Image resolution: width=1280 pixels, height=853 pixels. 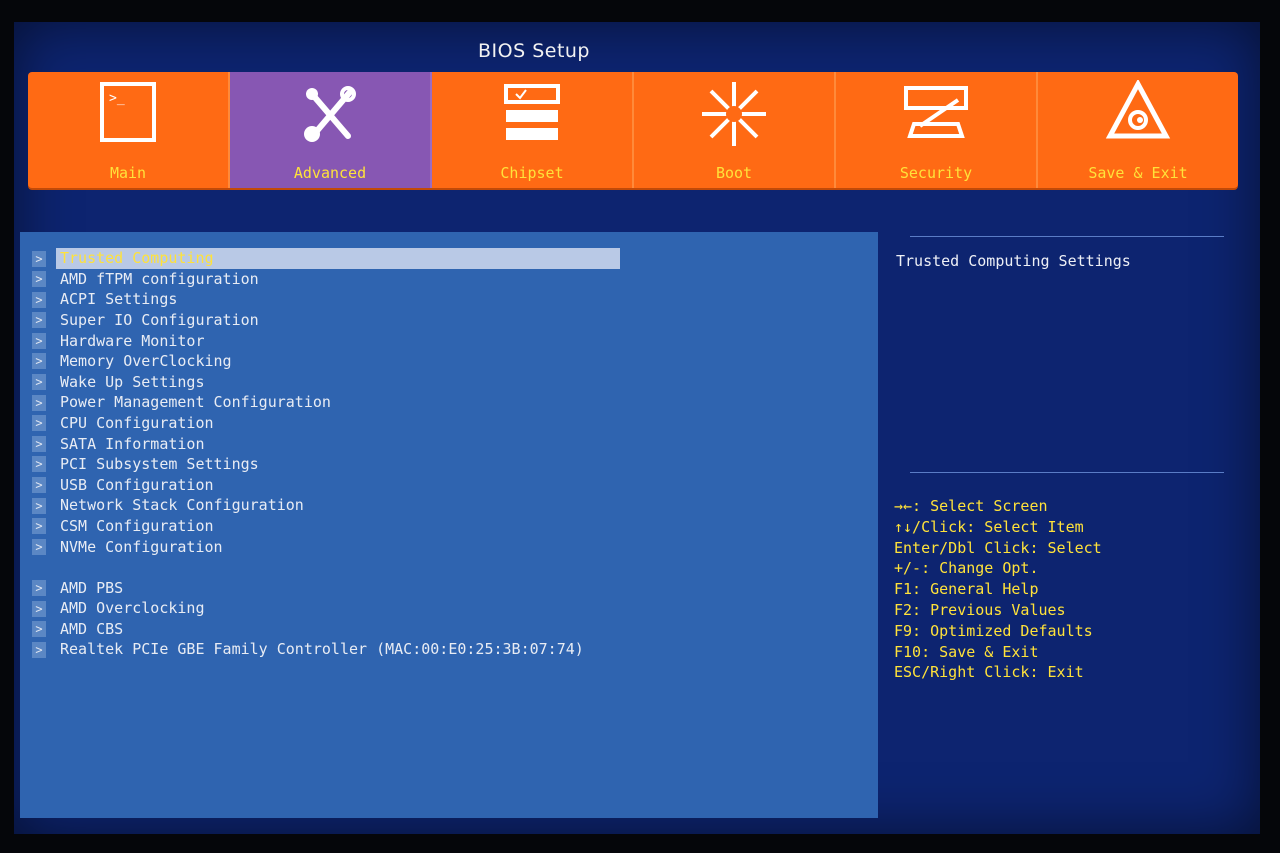 What do you see at coordinates (989, 672) in the screenshot?
I see `key-hint: ESC/Right Click: Exit` at bounding box center [989, 672].